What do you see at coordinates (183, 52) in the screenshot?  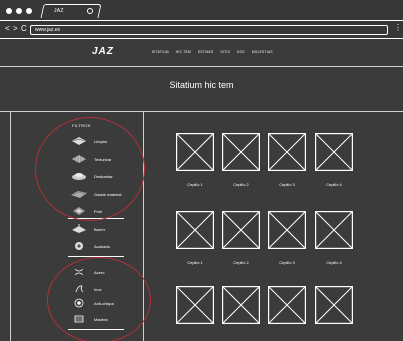 I see `nav-item-hic-tem: HIC TEM` at bounding box center [183, 52].